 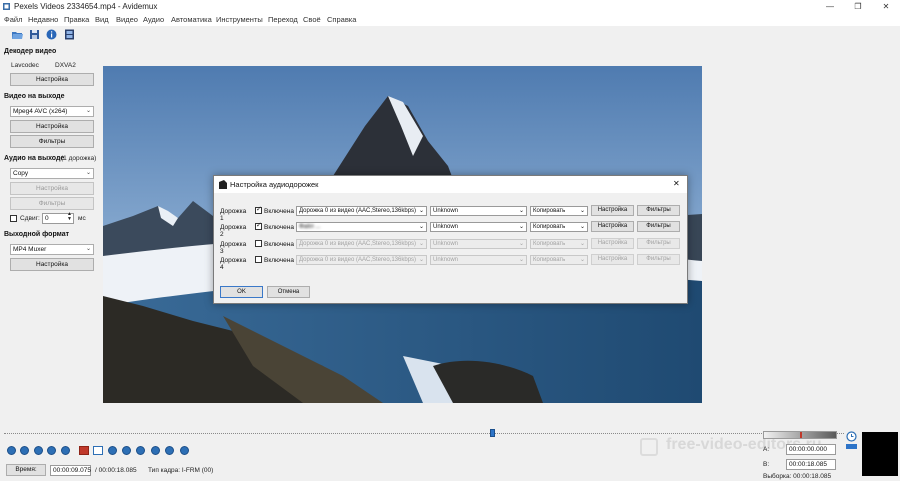 What do you see at coordinates (140, 450) in the screenshot?
I see `goto-b-icon` at bounding box center [140, 450].